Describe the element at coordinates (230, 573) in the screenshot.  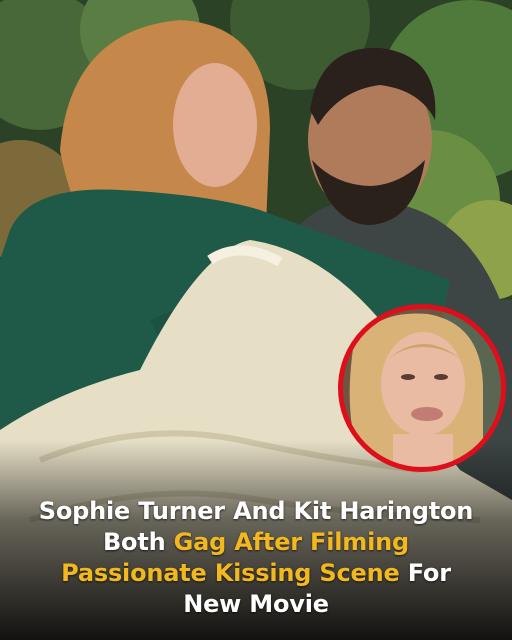
I see `headline-highlight-2: Passionate Kissing Scene` at that location.